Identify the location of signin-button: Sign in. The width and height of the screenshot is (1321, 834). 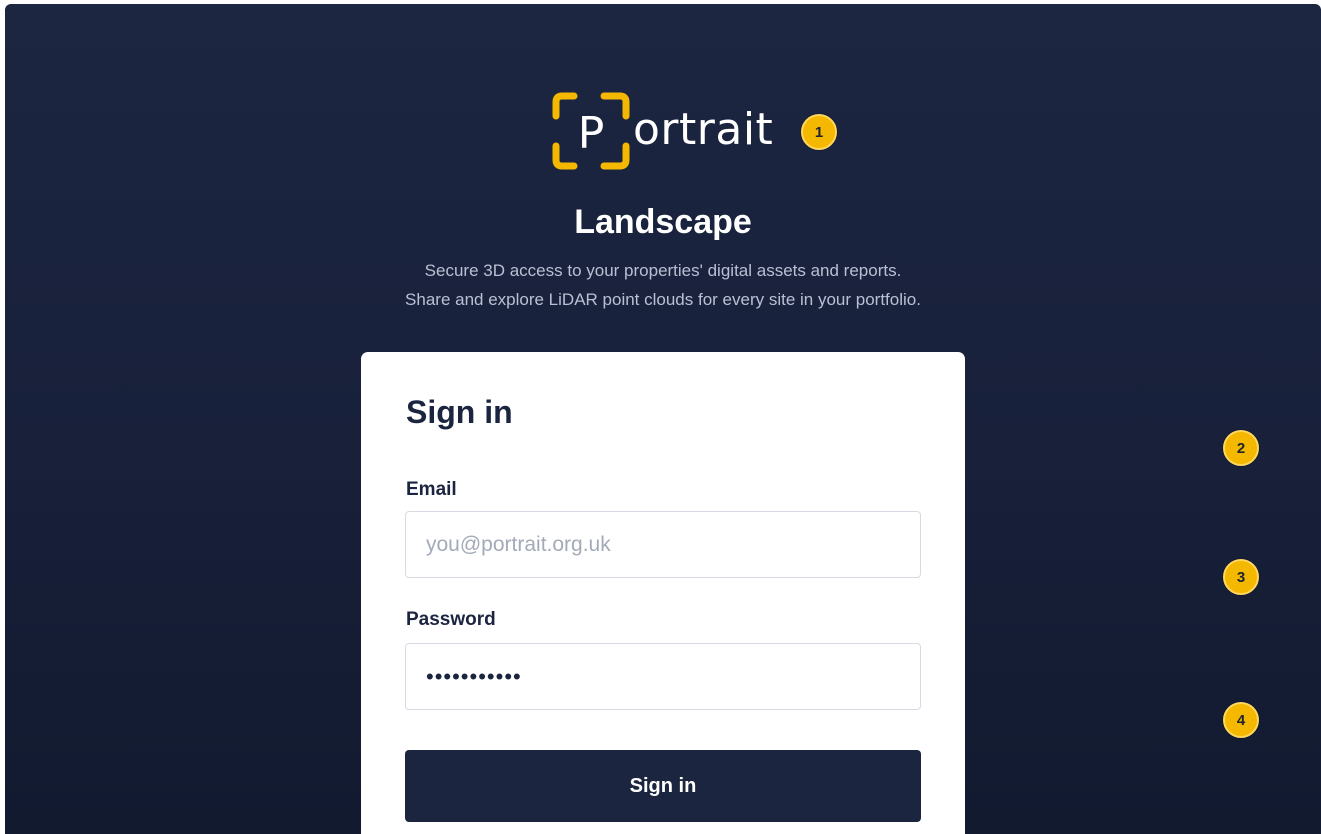
(663, 786).